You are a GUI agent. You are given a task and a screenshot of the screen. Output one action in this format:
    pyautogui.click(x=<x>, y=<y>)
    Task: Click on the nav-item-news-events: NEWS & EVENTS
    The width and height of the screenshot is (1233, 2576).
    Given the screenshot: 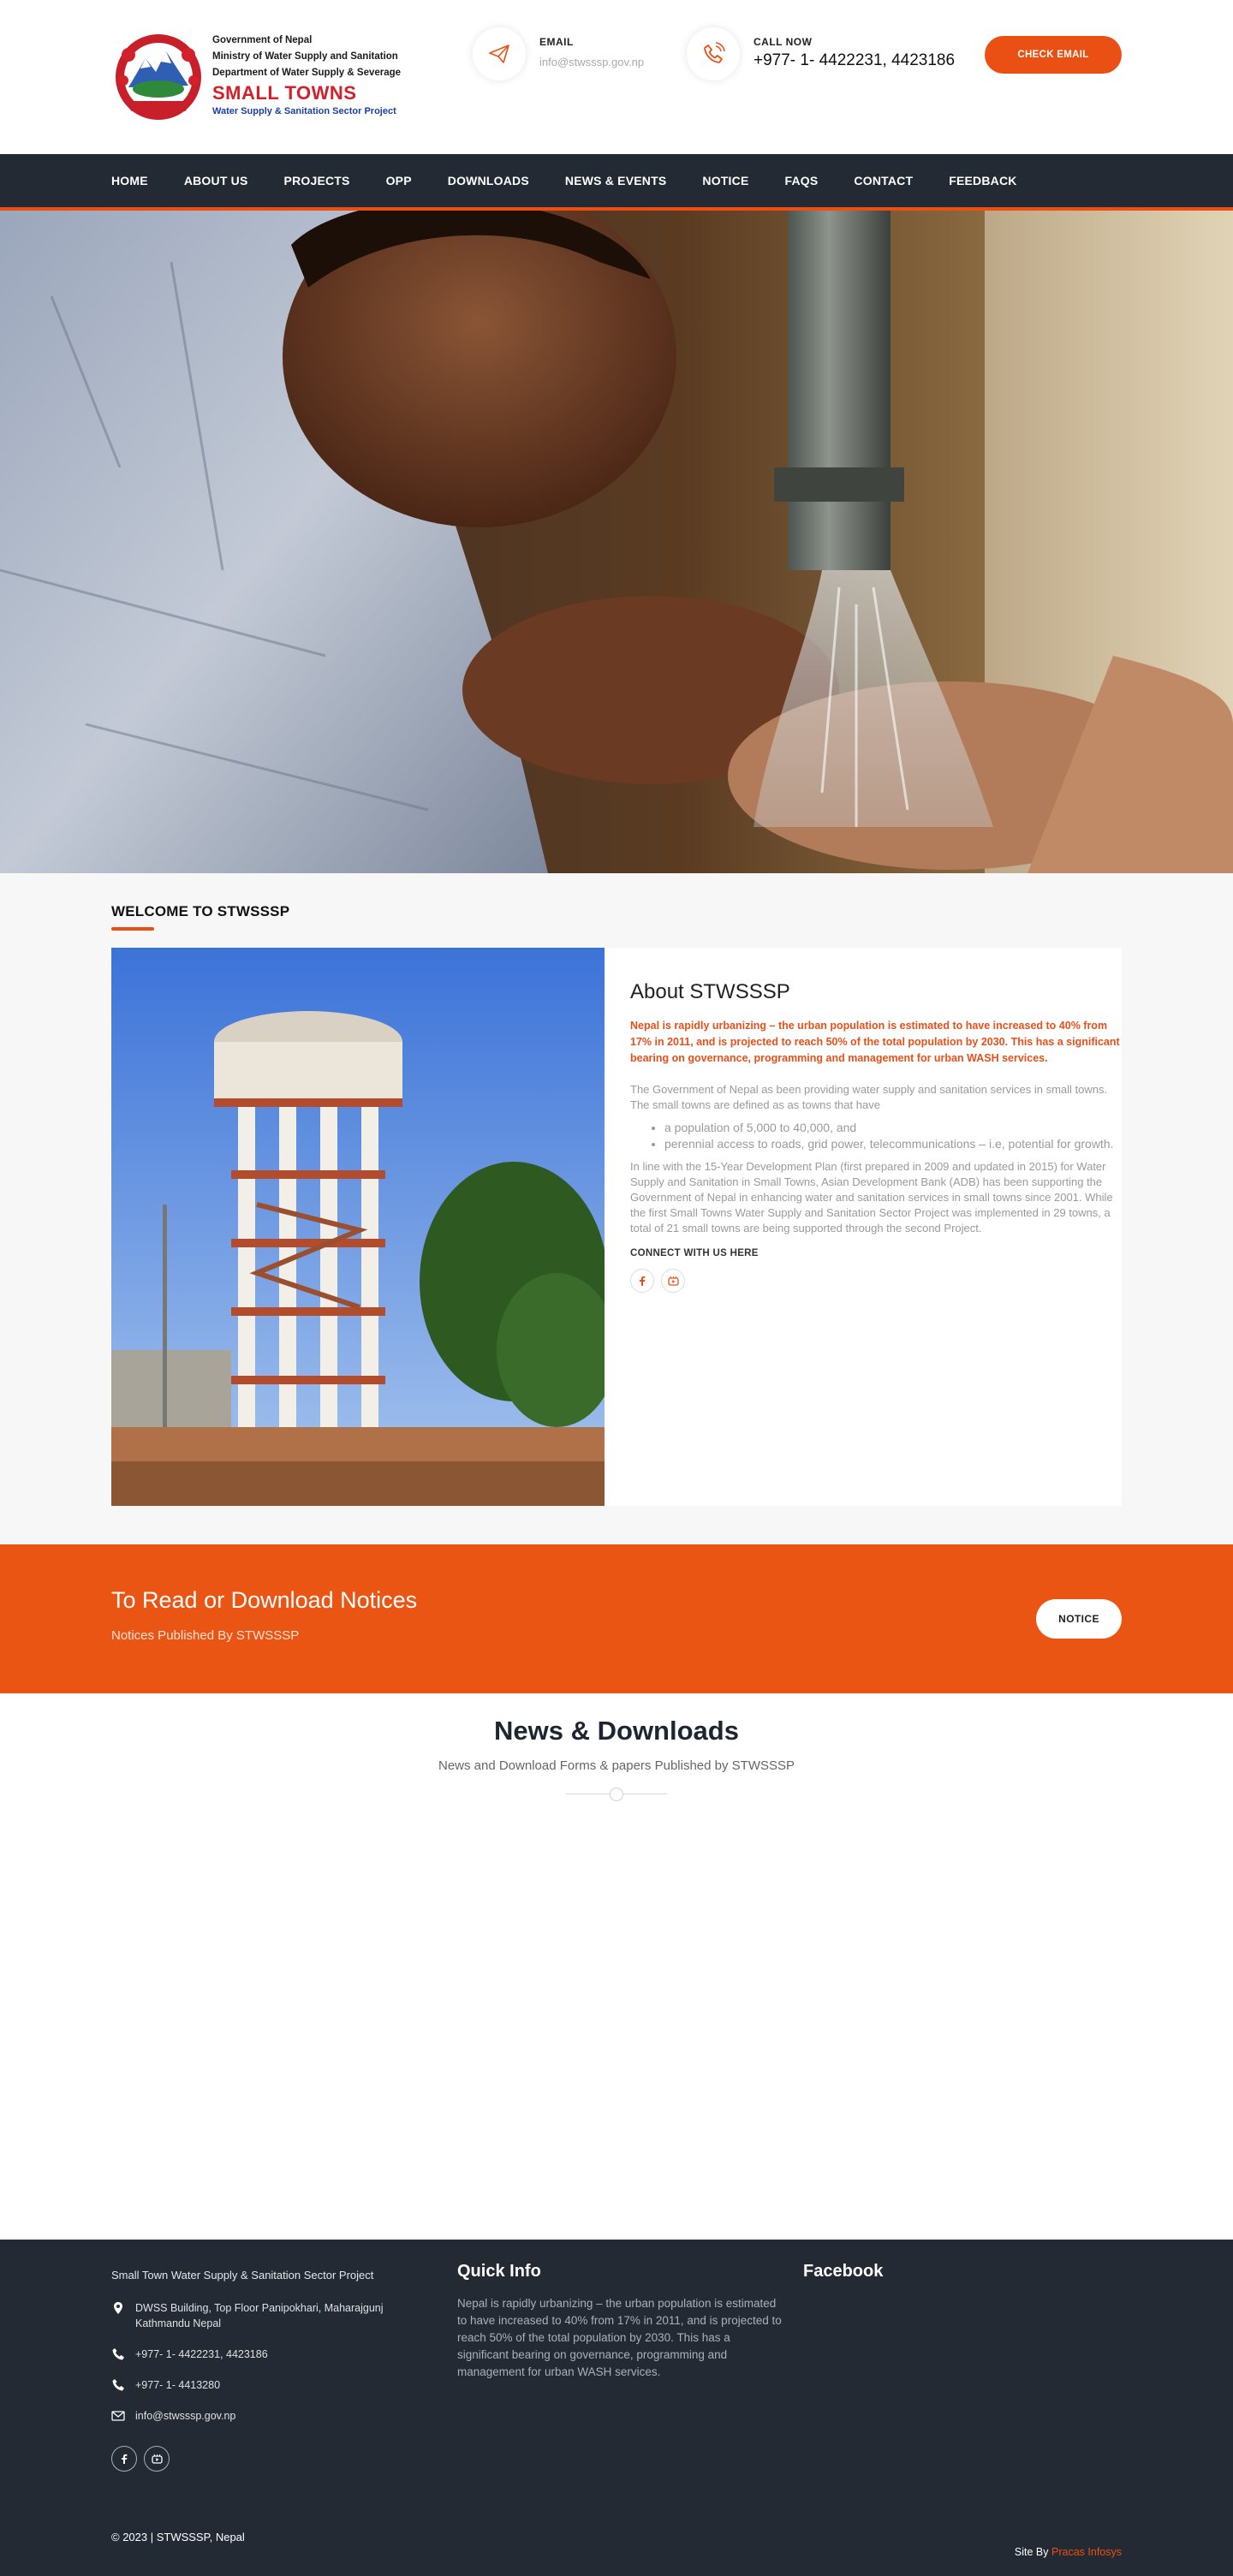 What is the action you would take?
    pyautogui.click(x=616, y=180)
    